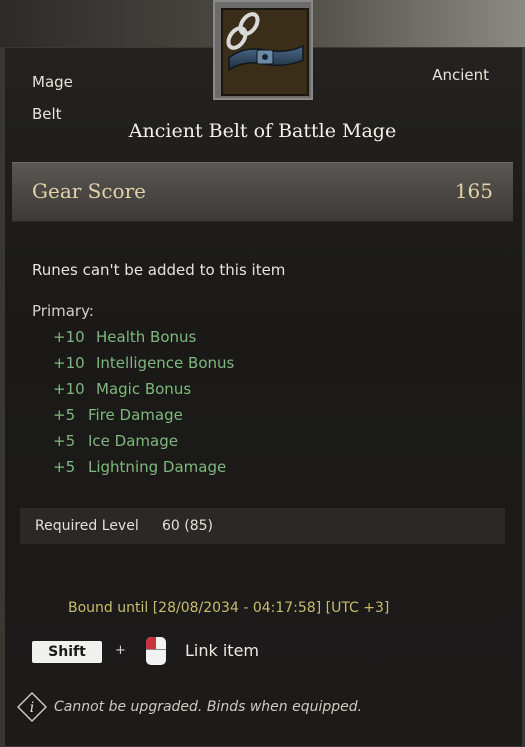 Image resolution: width=525 pixels, height=747 pixels. Describe the element at coordinates (63, 311) in the screenshot. I see `primary-header: Primary:` at that location.